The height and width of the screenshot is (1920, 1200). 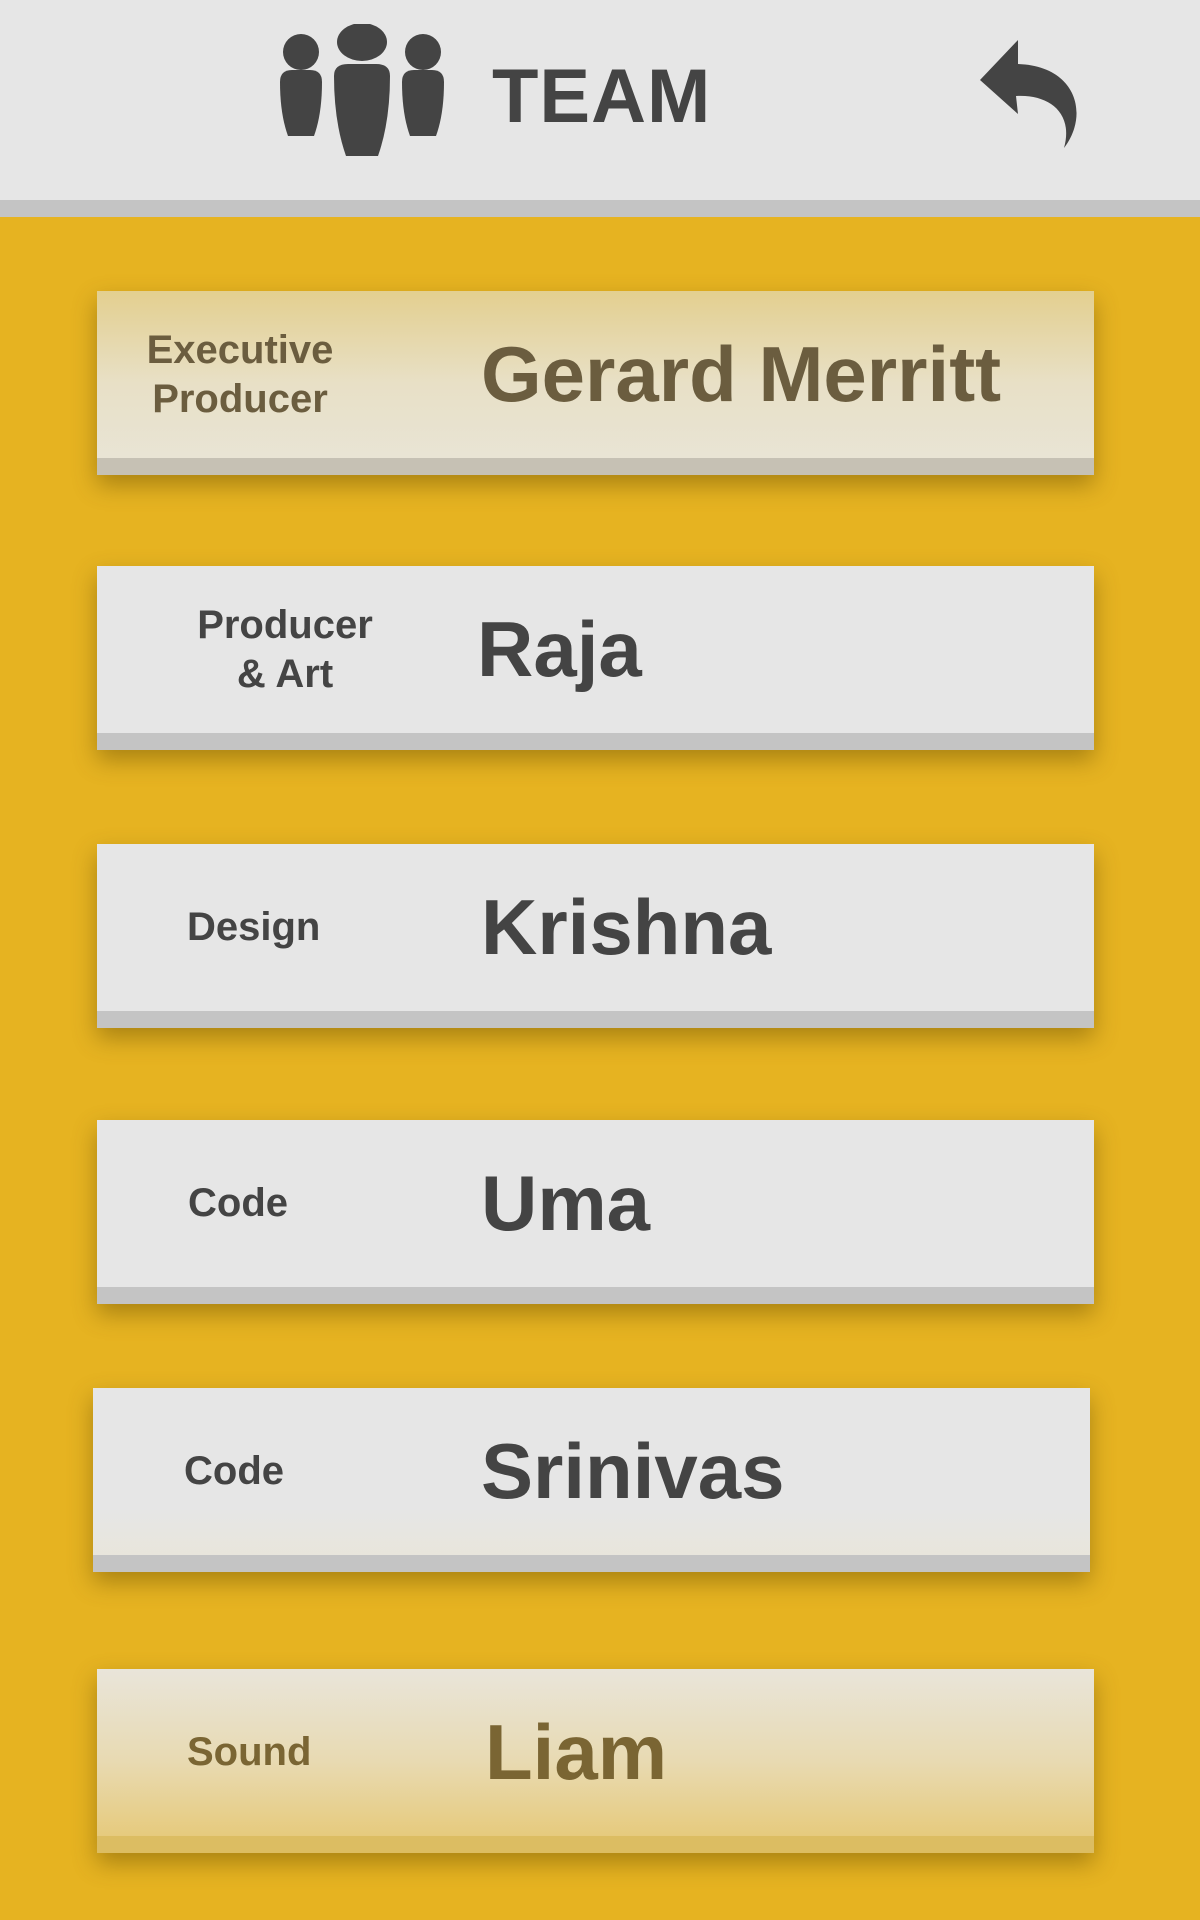 What do you see at coordinates (559, 649) in the screenshot?
I see `team-member-name: Raja` at bounding box center [559, 649].